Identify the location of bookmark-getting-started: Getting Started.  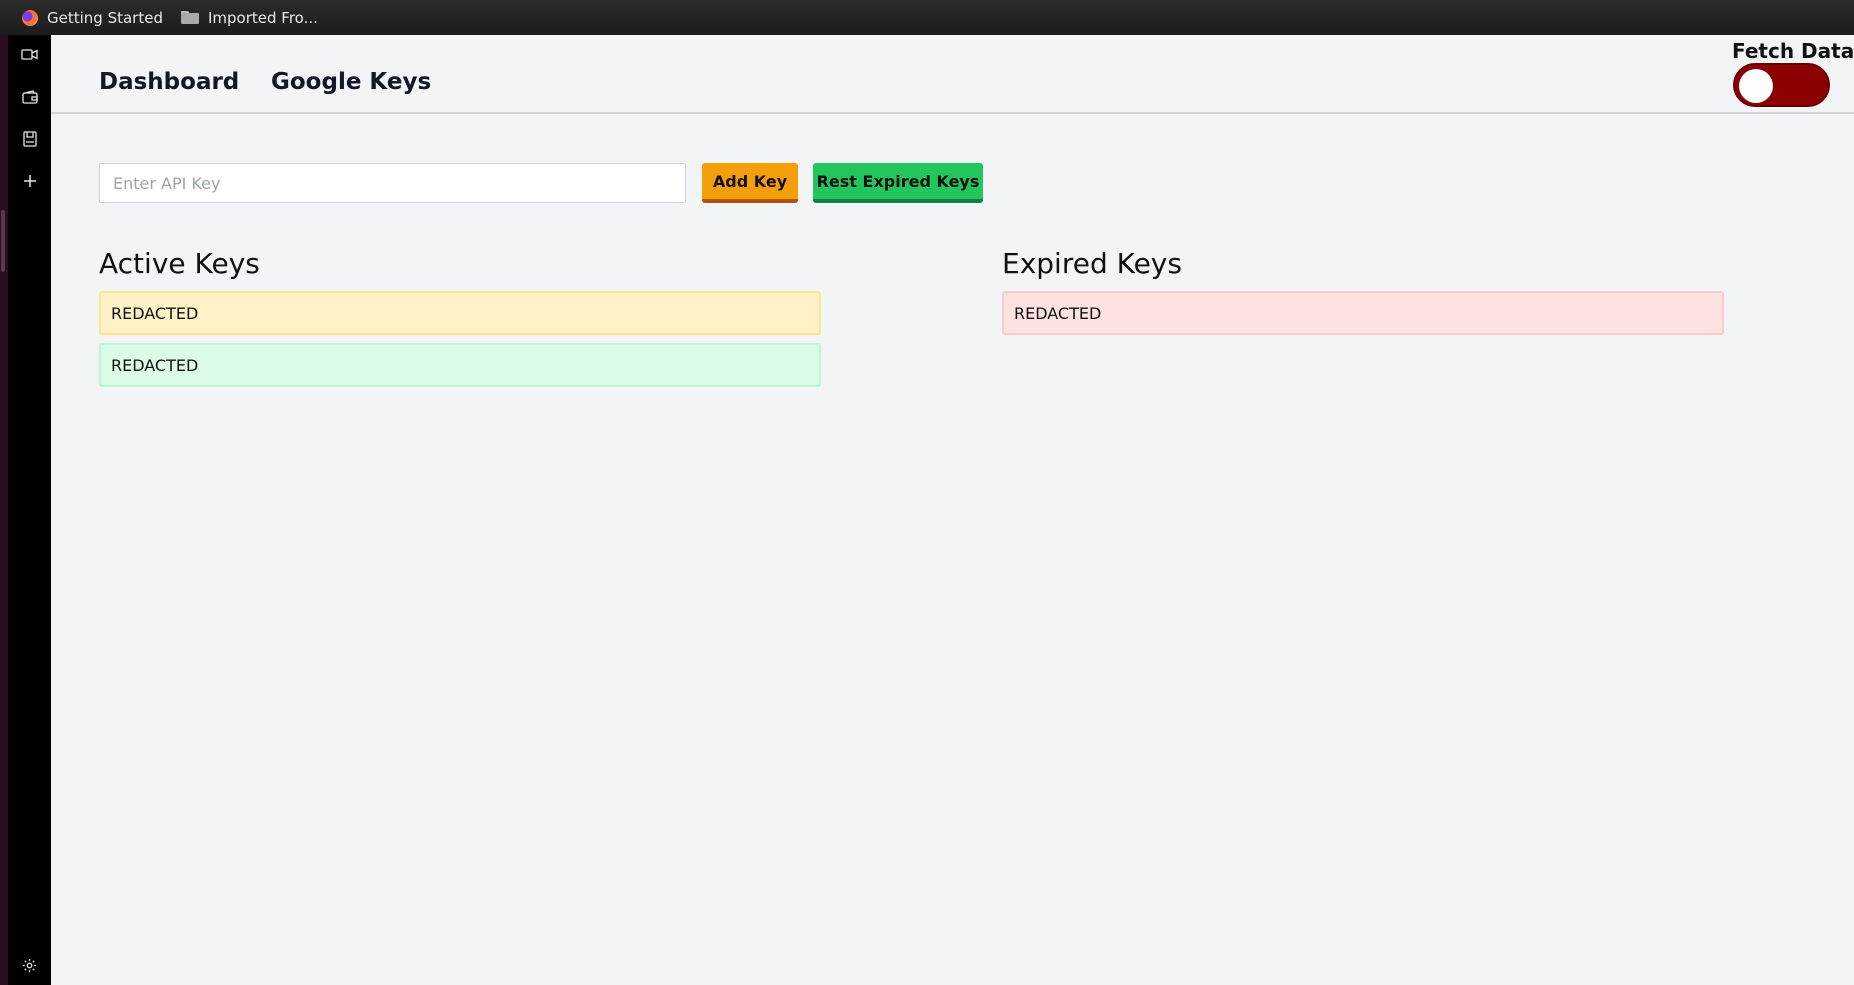
(92, 18).